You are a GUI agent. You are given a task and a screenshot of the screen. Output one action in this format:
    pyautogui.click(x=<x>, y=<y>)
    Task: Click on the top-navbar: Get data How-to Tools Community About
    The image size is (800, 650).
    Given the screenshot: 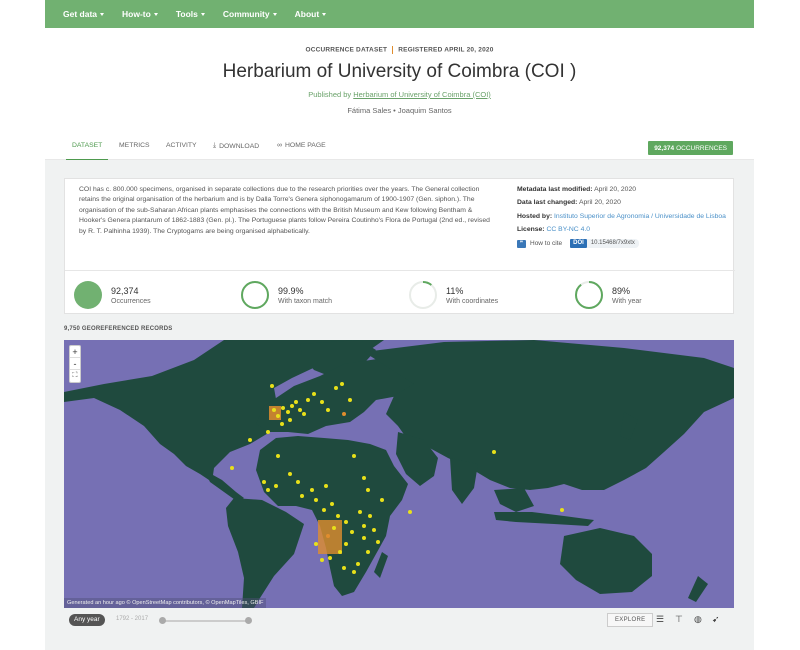 What is the action you would take?
    pyautogui.click(x=399, y=14)
    